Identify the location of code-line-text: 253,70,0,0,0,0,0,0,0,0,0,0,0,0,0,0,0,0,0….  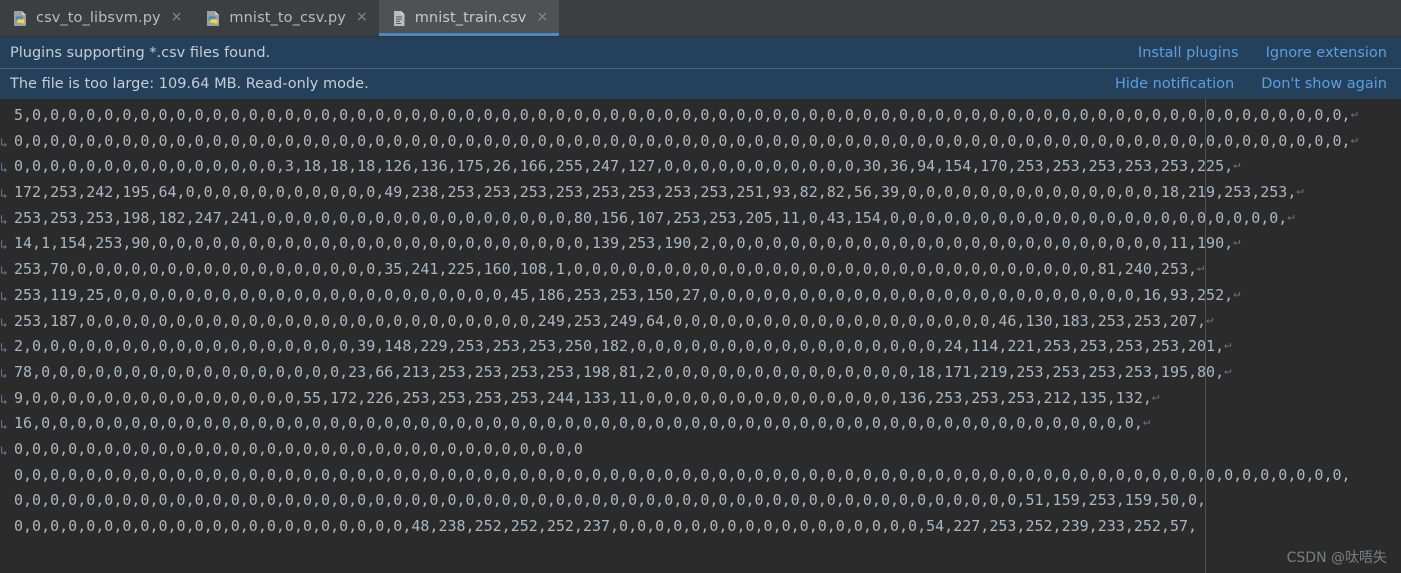
(606, 269).